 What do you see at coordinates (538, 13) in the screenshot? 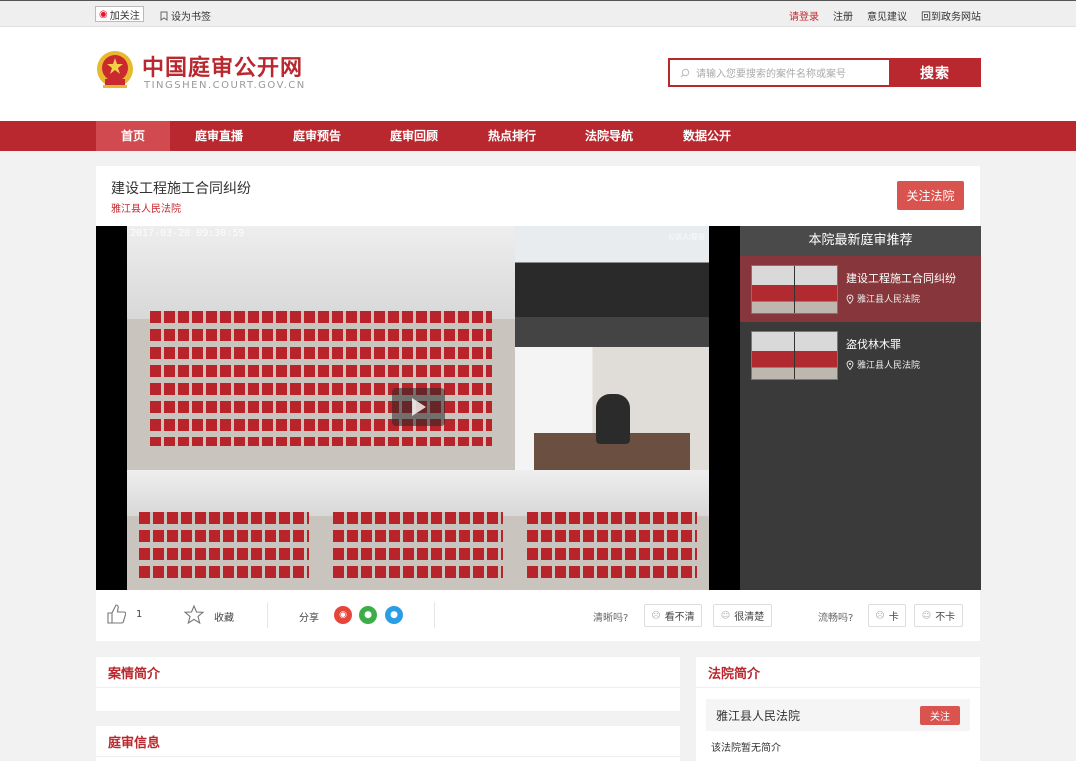
I see `top-utility-bar: ◉ 加关注 设为书签 请登录 注册 意见建议 回到政务网站` at bounding box center [538, 13].